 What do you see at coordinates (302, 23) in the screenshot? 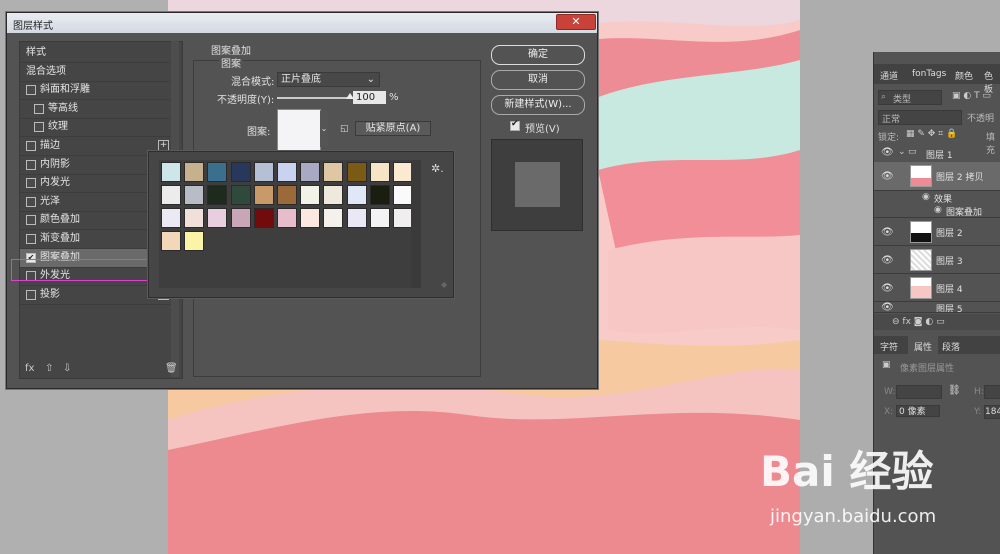
I see `dialog-titlebar: 图层样式 ✕` at bounding box center [302, 23].